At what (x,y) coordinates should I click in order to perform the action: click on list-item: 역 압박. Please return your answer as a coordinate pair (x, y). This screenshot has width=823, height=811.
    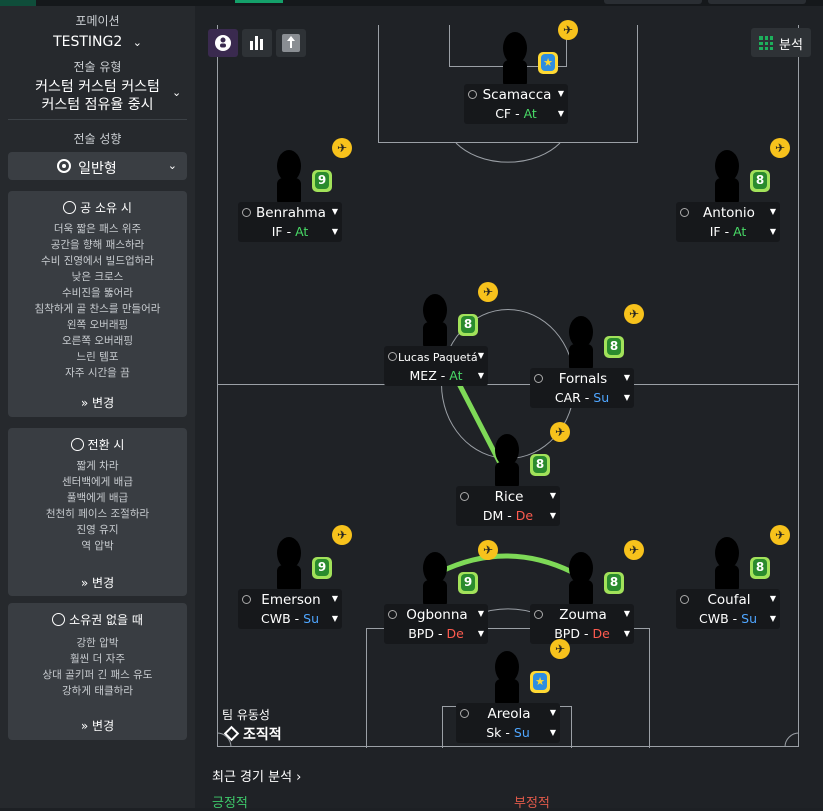
    Looking at the image, I should click on (97, 546).